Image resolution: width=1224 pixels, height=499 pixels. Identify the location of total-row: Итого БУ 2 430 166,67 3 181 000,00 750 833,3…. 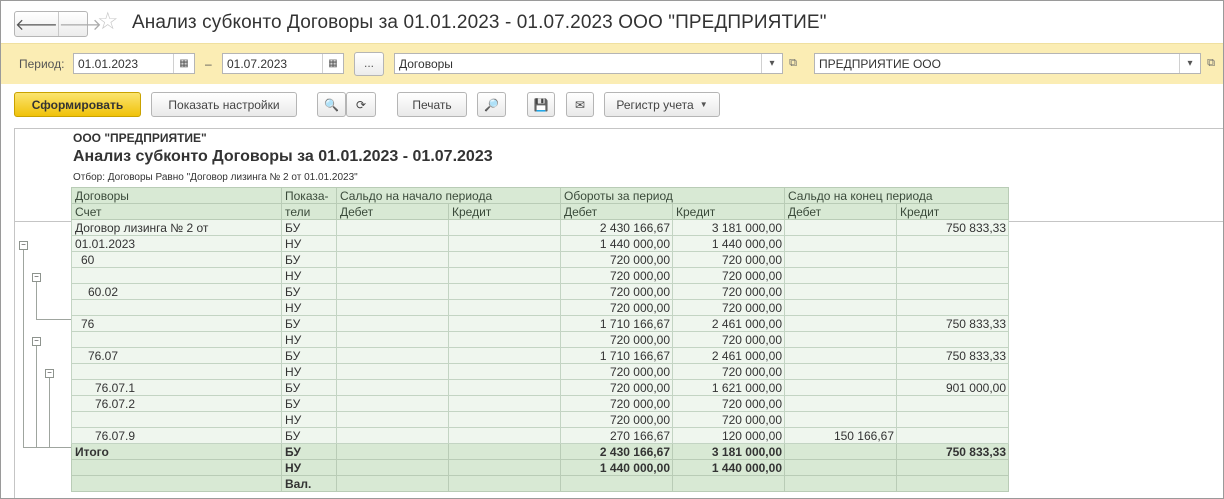
(540, 451).